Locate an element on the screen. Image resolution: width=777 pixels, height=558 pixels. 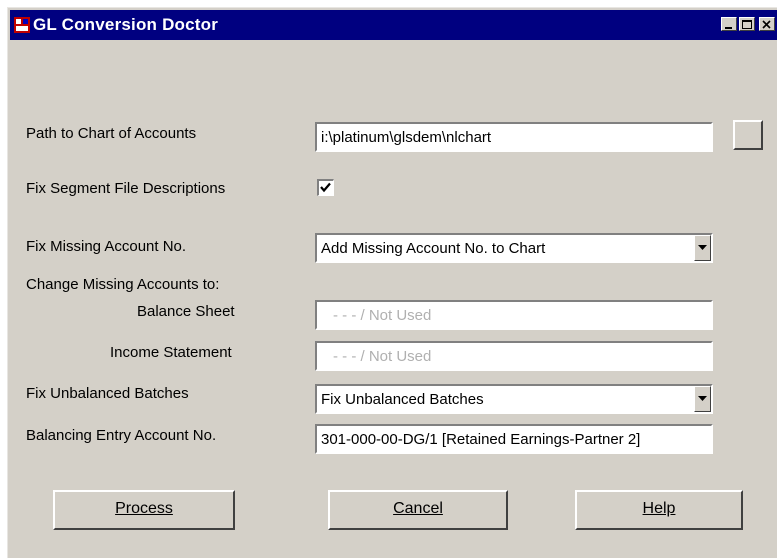
fix-segment-label: Fix Segment File Descriptions is located at coordinates (126, 188).